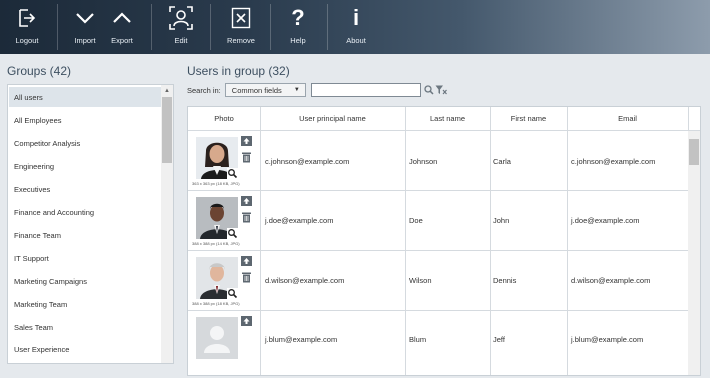 This screenshot has width=710, height=378. What do you see at coordinates (85, 235) in the screenshot?
I see `group-item-finance-team: Finance Team` at bounding box center [85, 235].